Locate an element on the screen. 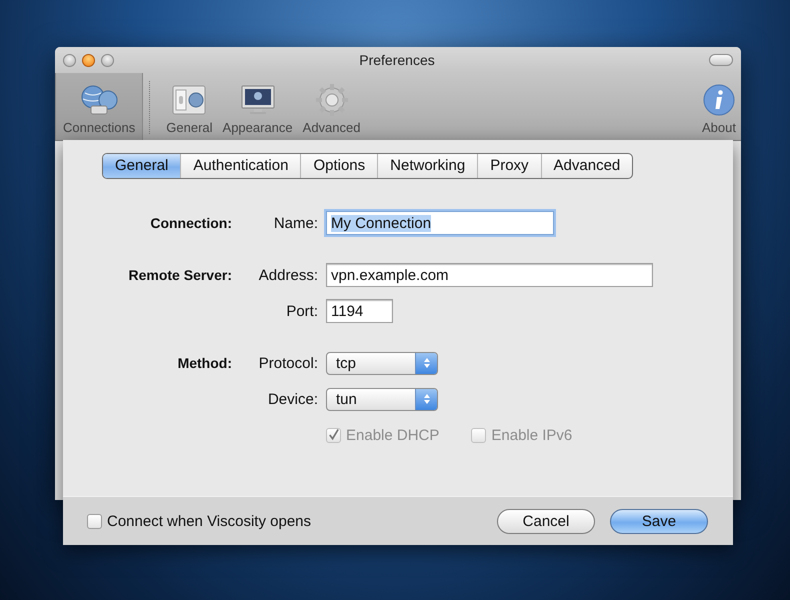 This screenshot has width=790, height=600. toolbar-item: Advanced is located at coordinates (332, 106).